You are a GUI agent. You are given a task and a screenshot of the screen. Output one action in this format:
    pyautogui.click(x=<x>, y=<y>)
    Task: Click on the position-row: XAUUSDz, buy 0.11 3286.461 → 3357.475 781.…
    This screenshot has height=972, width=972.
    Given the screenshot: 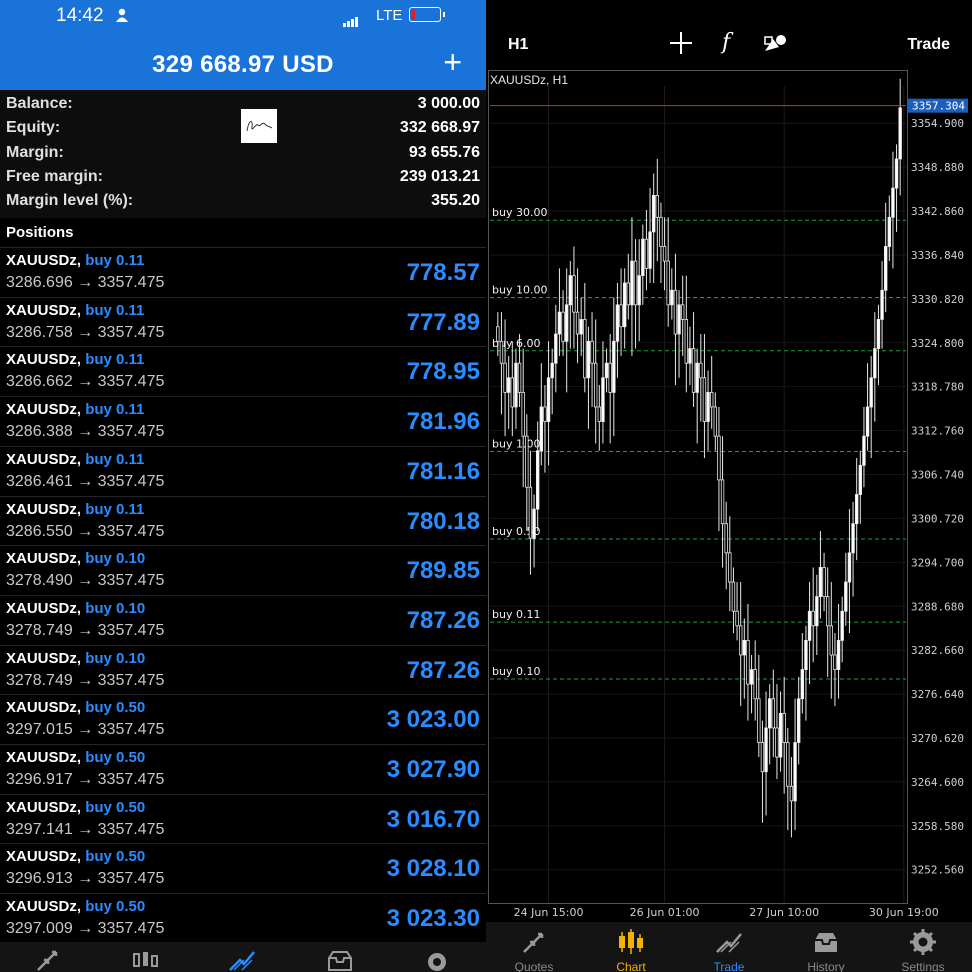 What is the action you would take?
    pyautogui.click(x=243, y=470)
    